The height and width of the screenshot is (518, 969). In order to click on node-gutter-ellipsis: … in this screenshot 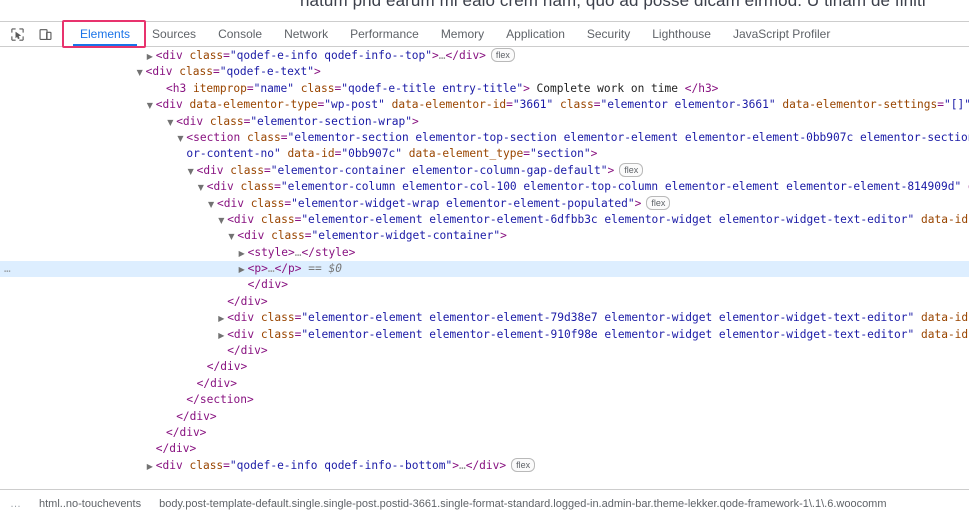, I will do `click(7, 269)`.